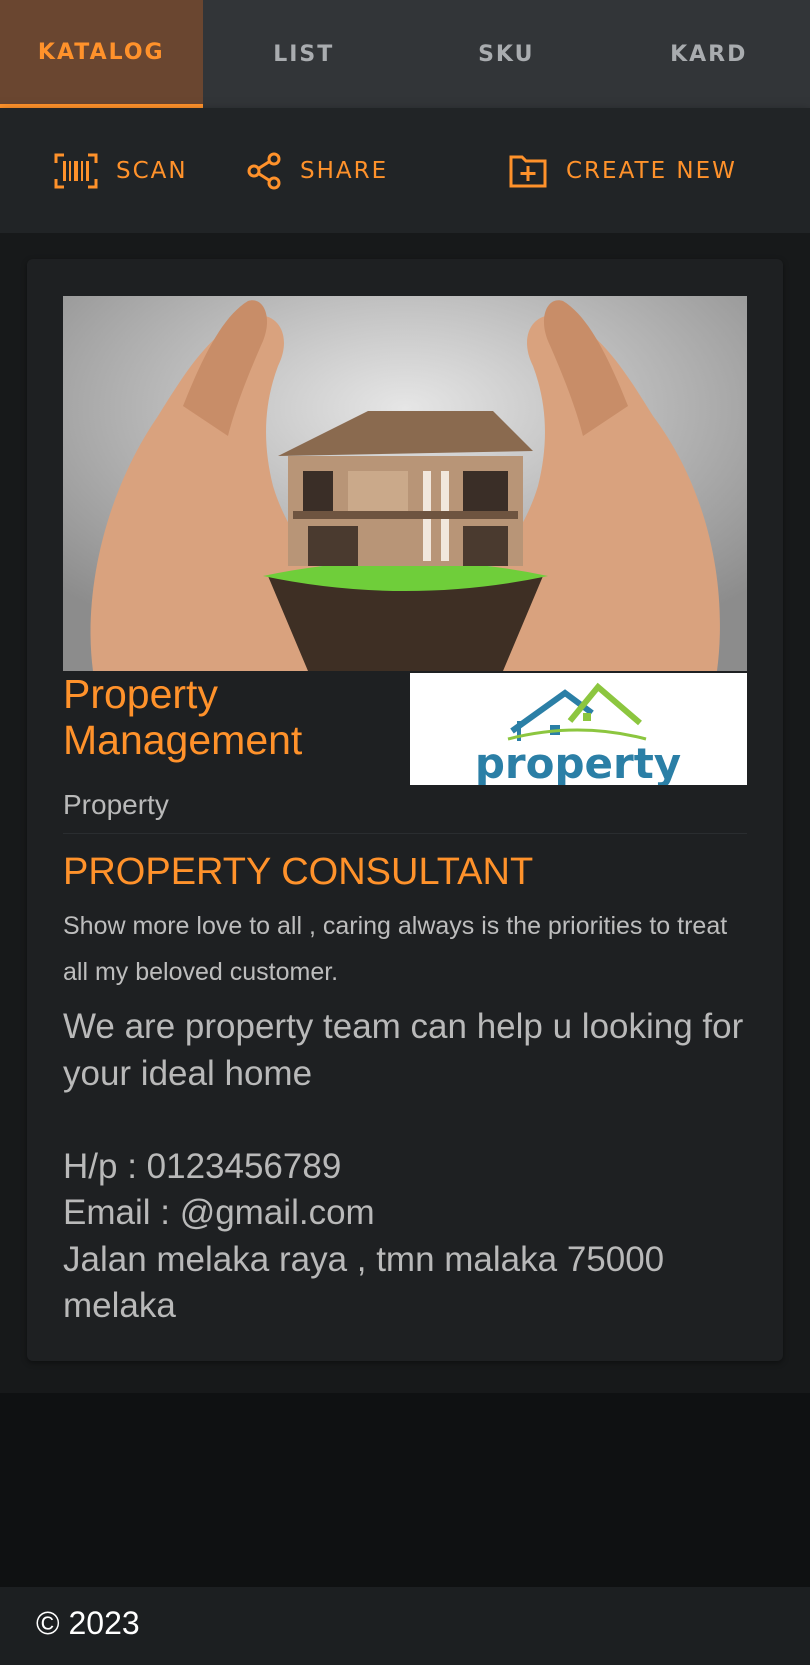 Image resolution: width=810 pixels, height=1665 pixels. Describe the element at coordinates (405, 1626) in the screenshot. I see `page-footer: © 2023` at that location.